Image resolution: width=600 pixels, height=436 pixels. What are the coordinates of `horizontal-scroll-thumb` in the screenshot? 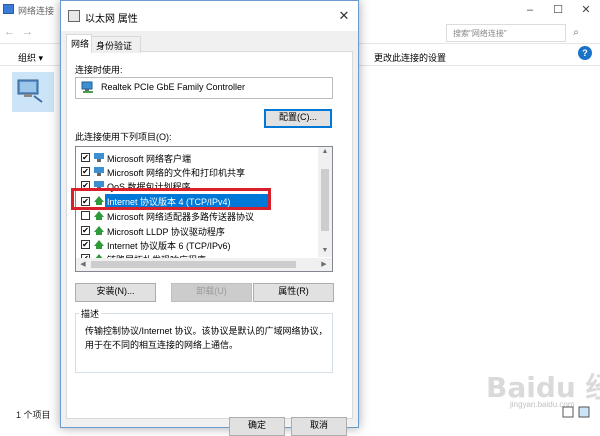 It's located at (193, 264).